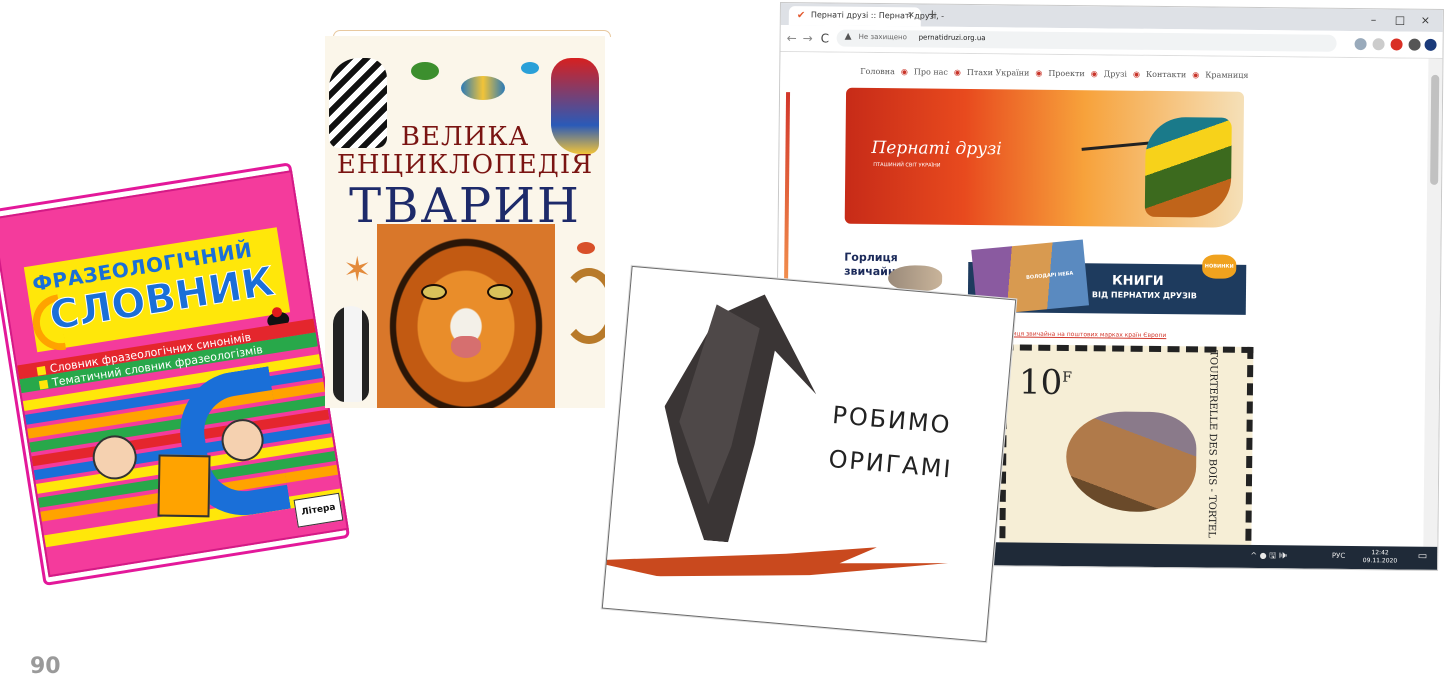  Describe the element at coordinates (466, 347) in the screenshot. I see `tiger-nose` at that location.